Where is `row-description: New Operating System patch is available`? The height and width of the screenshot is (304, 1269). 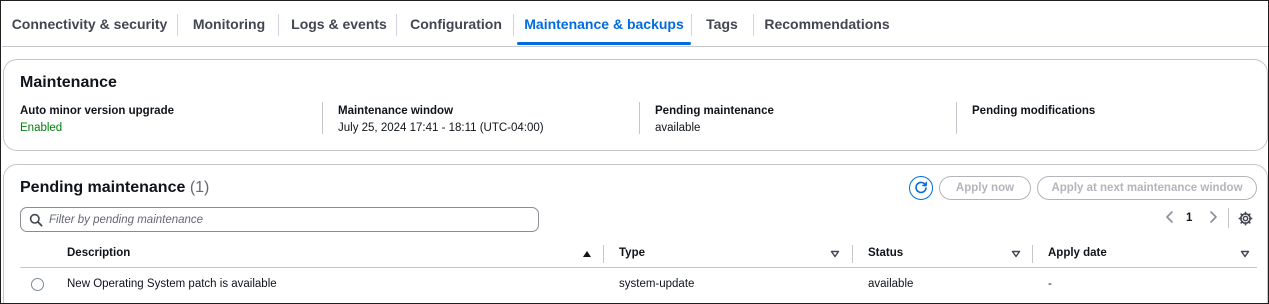
row-description: New Operating System patch is available is located at coordinates (172, 284).